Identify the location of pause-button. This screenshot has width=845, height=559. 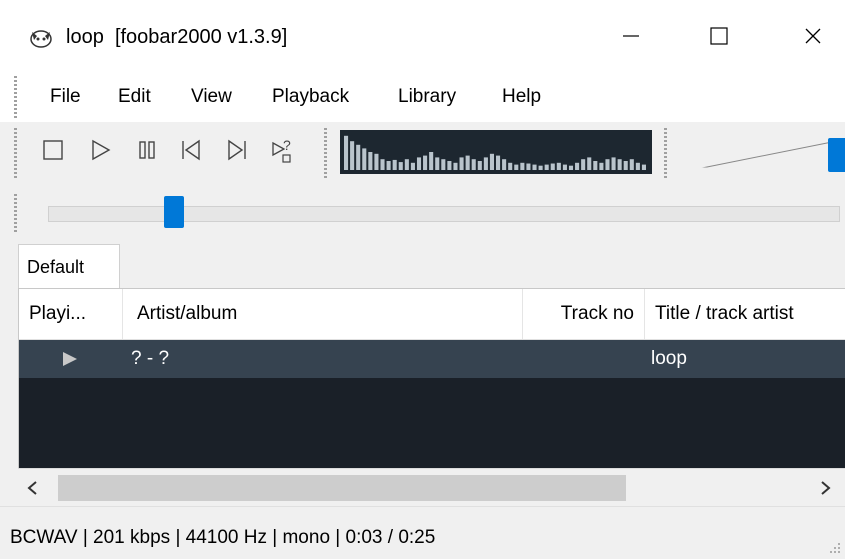
(147, 150).